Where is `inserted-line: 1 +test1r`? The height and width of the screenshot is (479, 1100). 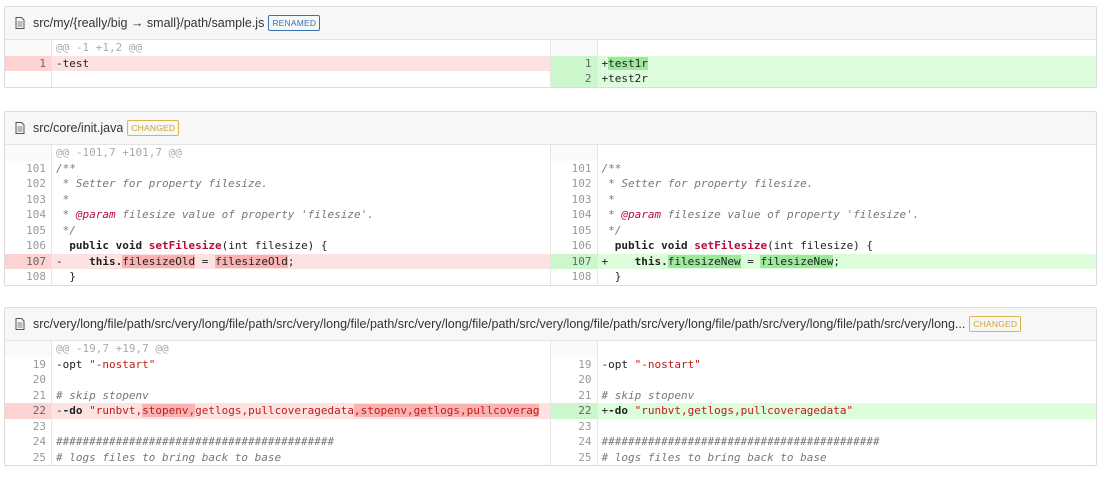 inserted-line: 1 +test1r is located at coordinates (823, 63).